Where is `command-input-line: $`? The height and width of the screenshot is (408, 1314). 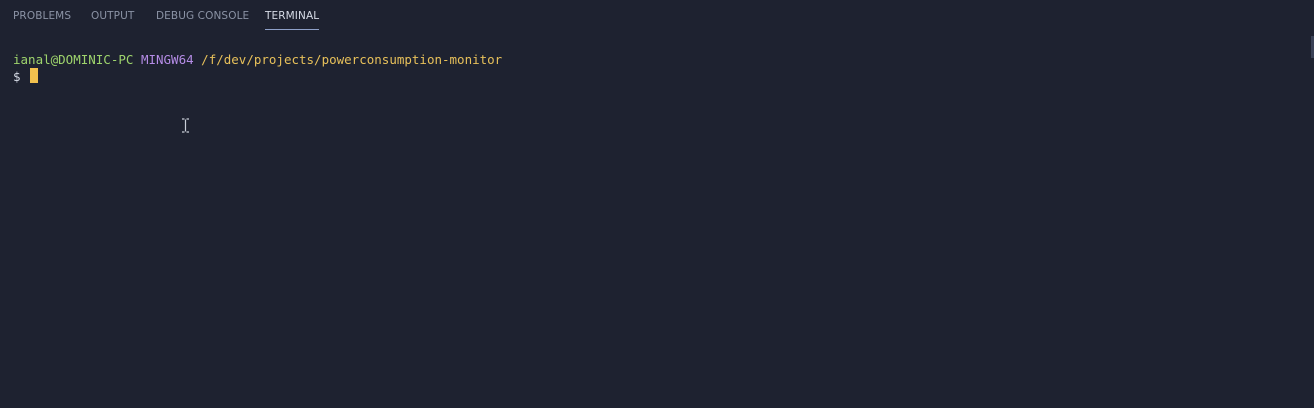 command-input-line: $ is located at coordinates (26, 76).